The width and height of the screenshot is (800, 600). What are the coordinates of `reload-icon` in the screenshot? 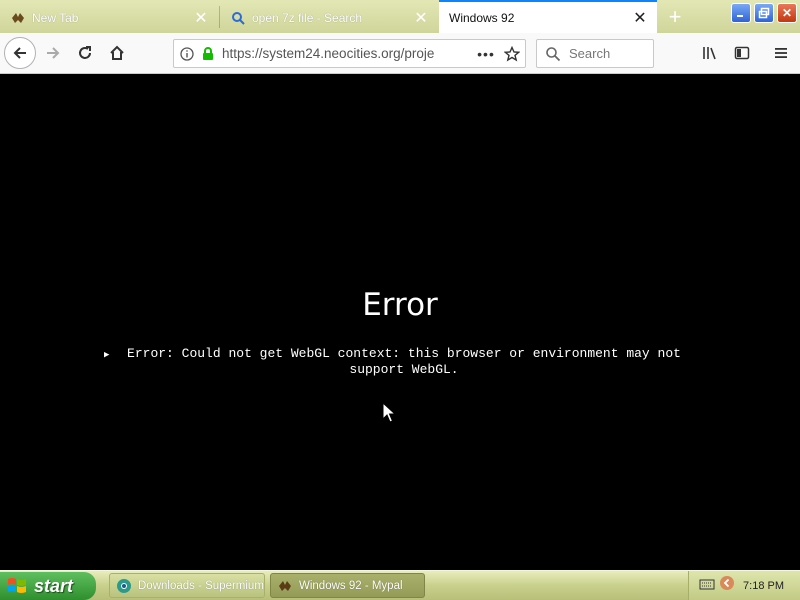 It's located at (85, 52).